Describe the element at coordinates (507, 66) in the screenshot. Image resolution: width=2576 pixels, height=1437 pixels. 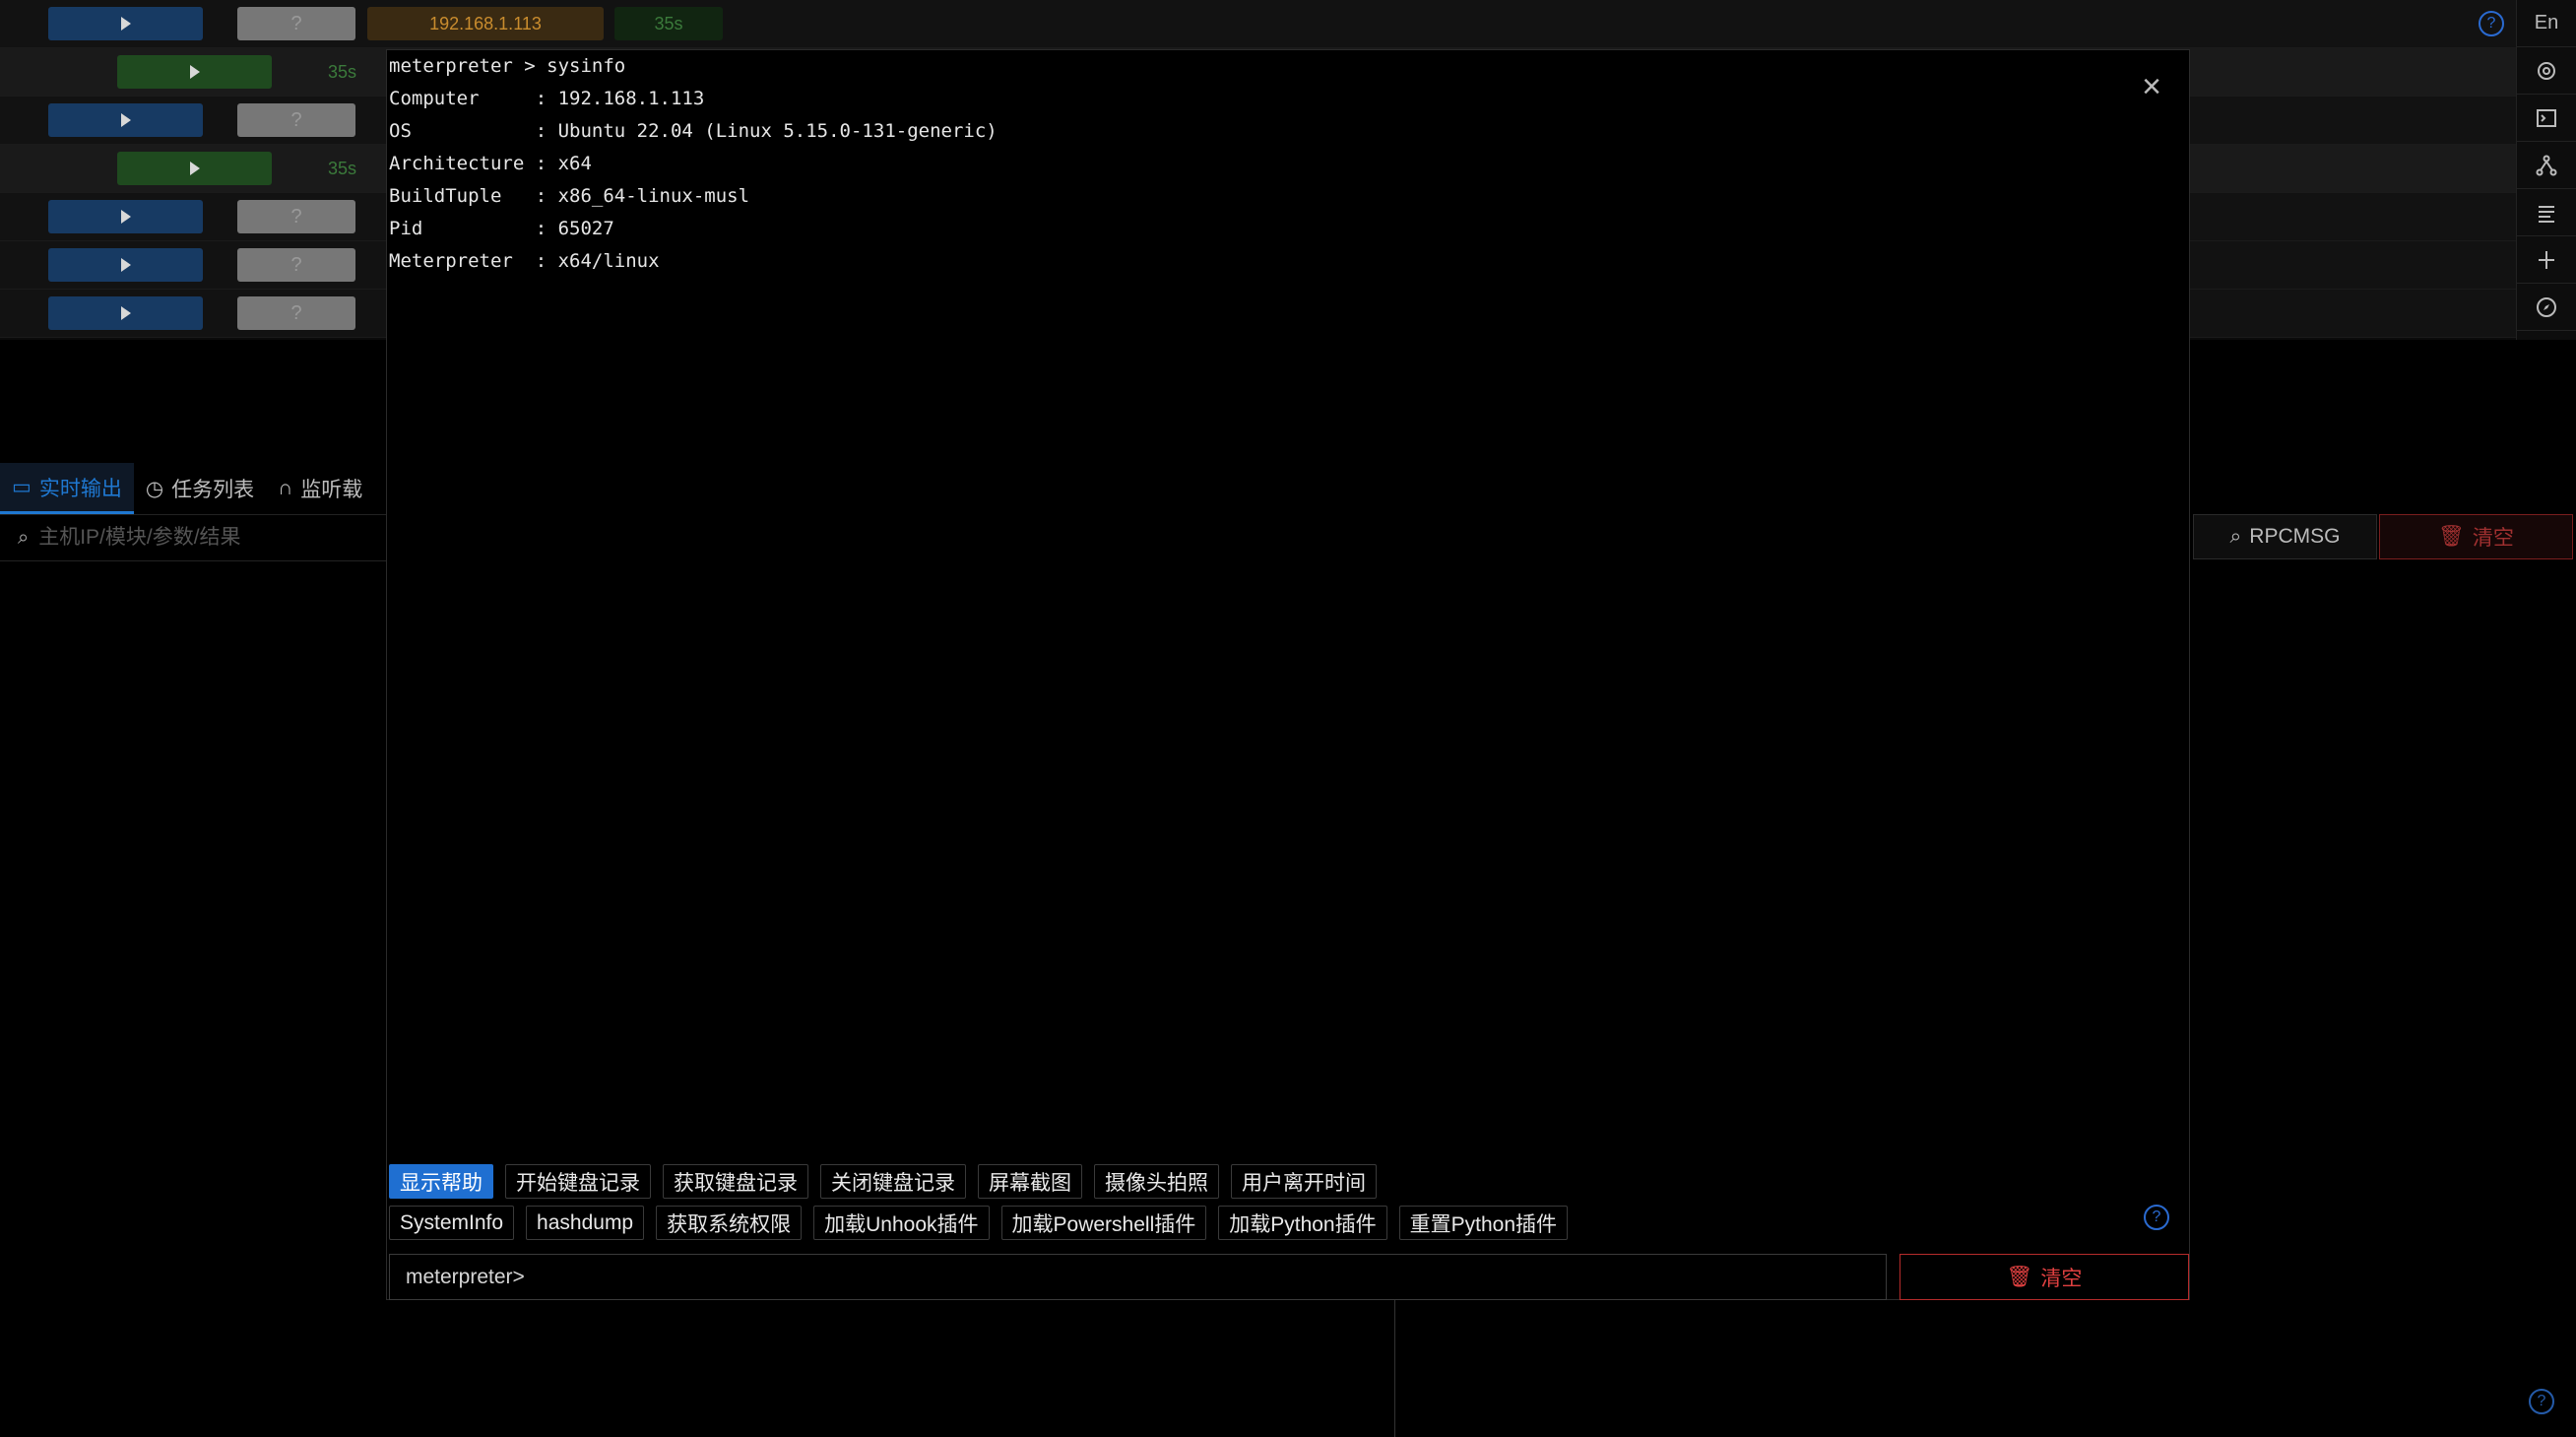
I see `terminal-prompt-line: meterpreter > sysinfo` at that location.